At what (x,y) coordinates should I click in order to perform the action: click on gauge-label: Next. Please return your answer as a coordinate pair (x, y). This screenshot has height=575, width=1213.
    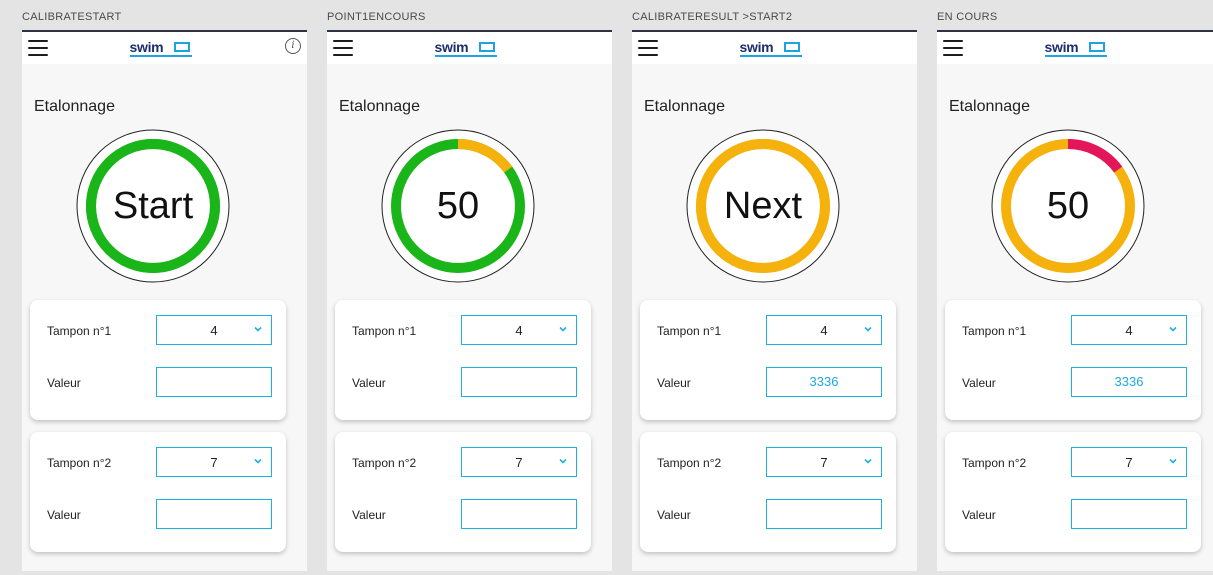
    Looking at the image, I should click on (763, 205).